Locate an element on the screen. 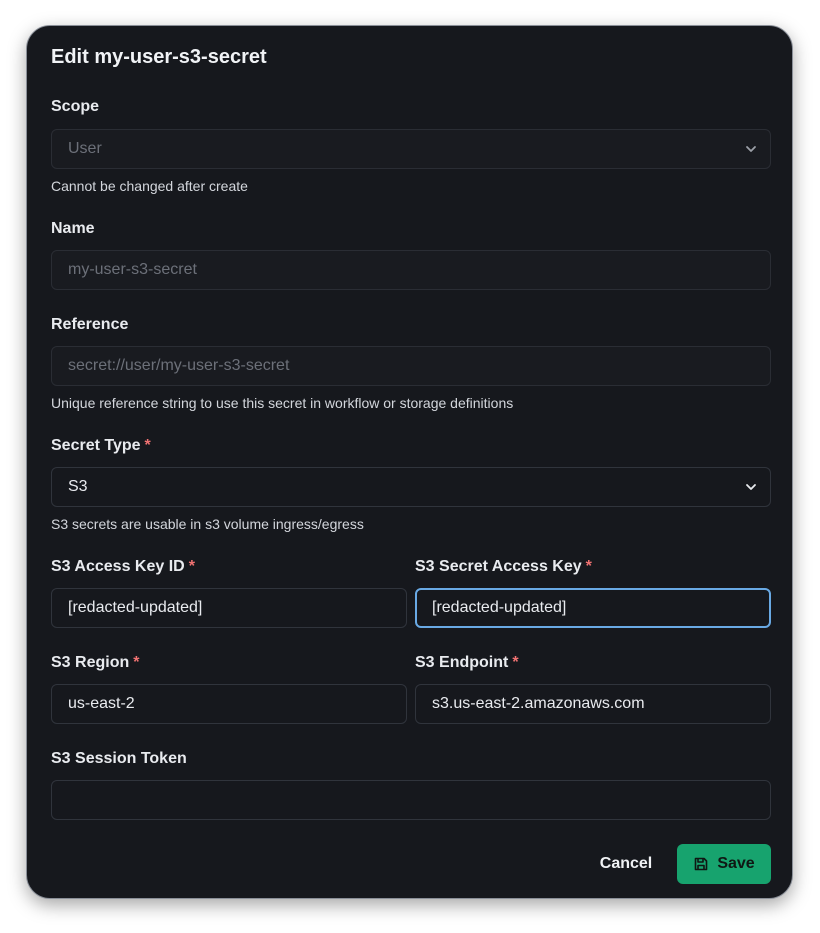  endpoint-field: s3.us-east-2.amazonaws.com is located at coordinates (593, 704).